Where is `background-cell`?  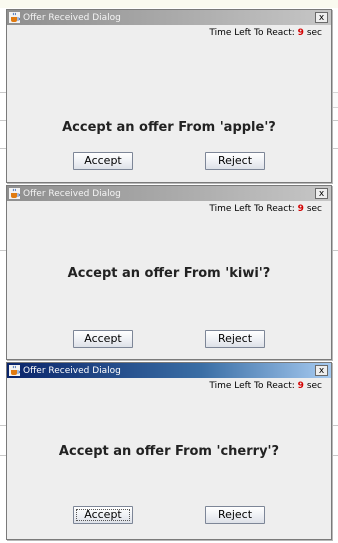 background-cell is located at coordinates (334, 100).